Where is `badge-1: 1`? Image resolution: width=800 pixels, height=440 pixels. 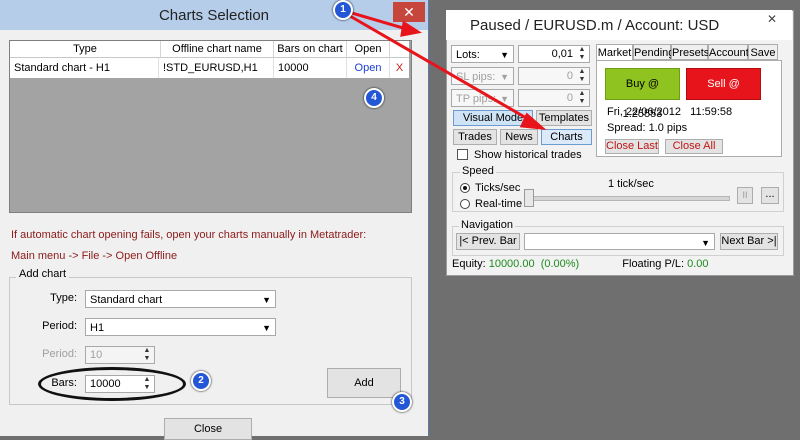
badge-1: 1 is located at coordinates (343, 10).